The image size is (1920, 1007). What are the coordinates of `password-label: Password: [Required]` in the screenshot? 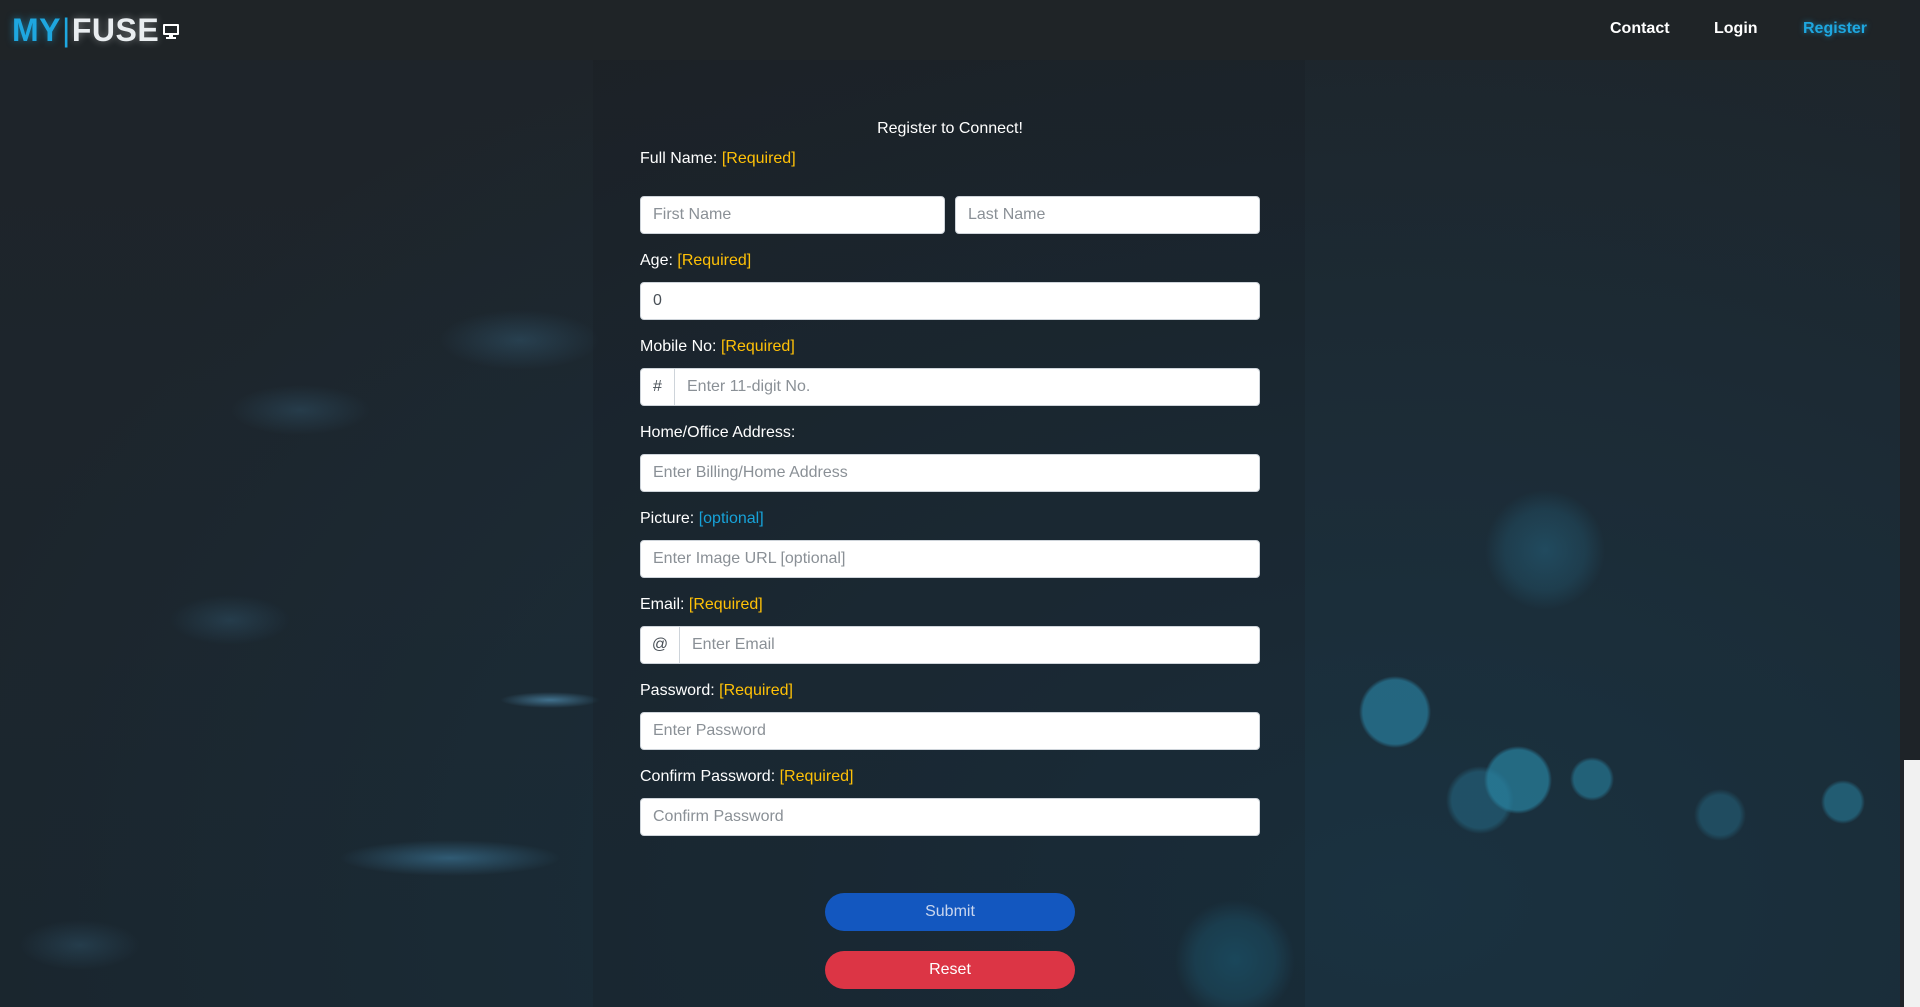 It's located at (716, 690).